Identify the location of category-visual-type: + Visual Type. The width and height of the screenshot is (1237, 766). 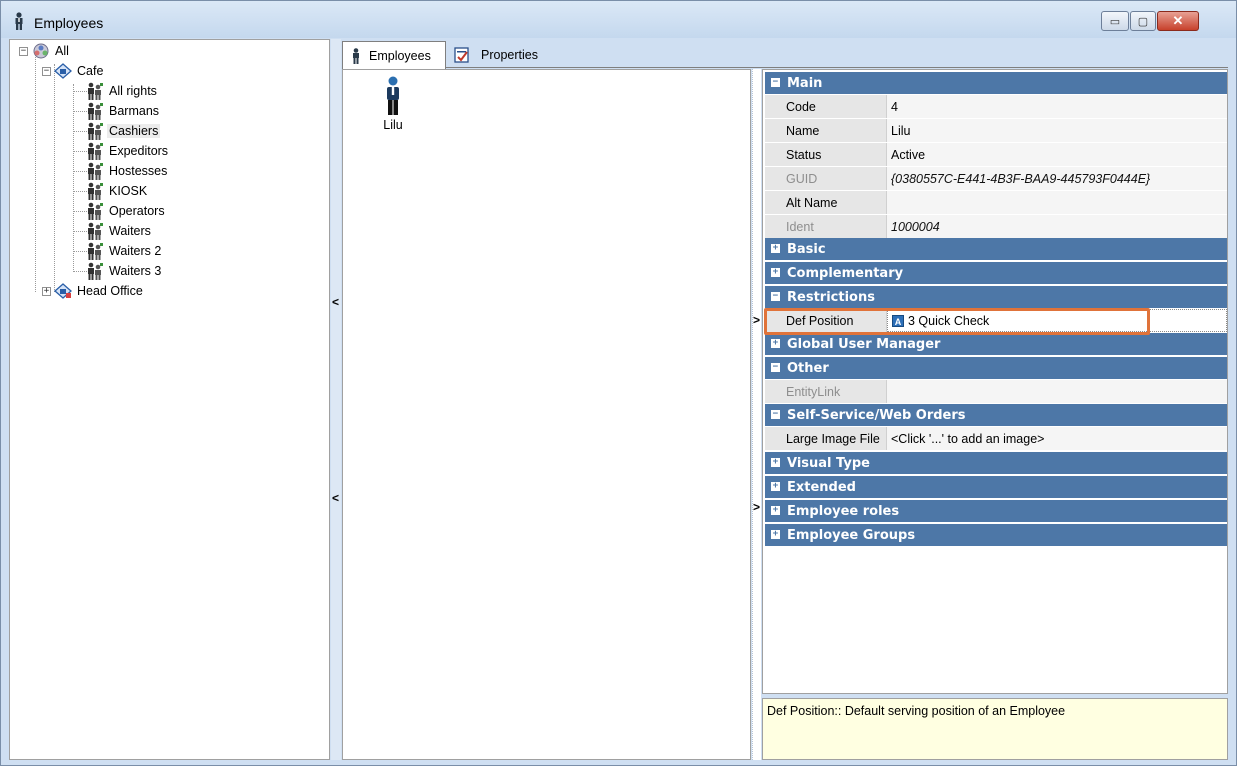
(996, 463).